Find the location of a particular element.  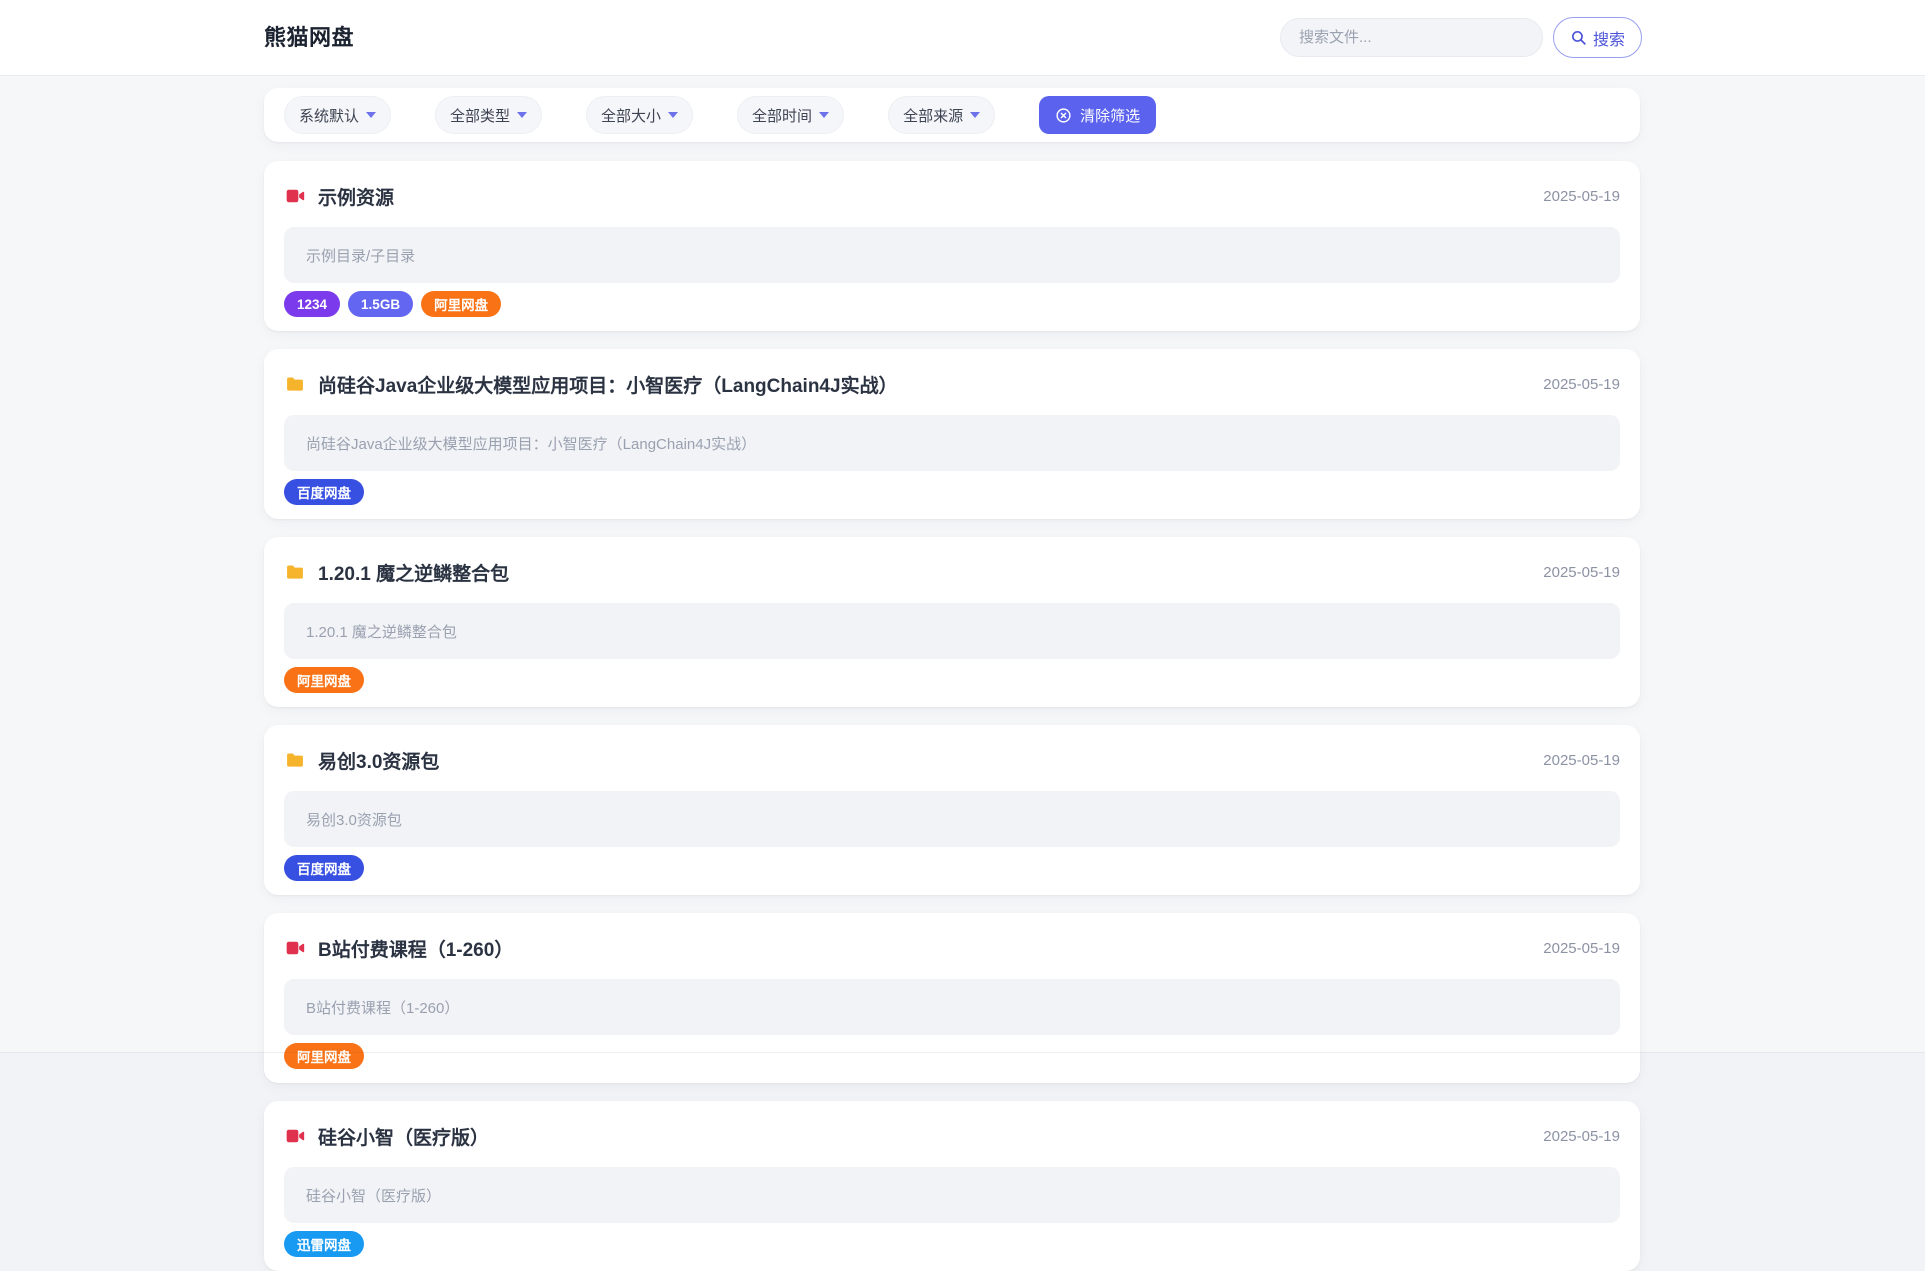

filter-dropdown-type: 全部类型 is located at coordinates (489, 115).